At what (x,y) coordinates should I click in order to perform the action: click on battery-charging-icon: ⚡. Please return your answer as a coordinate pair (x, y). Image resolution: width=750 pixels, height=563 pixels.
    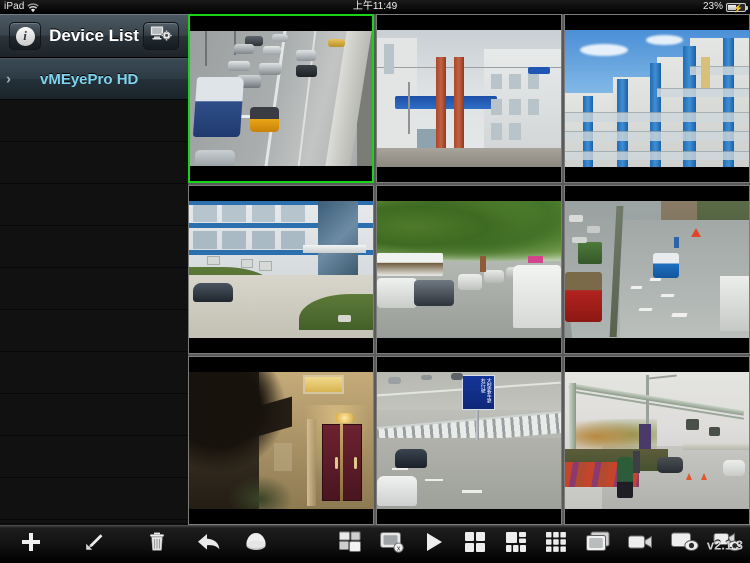
    Looking at the image, I should click on (737, 7).